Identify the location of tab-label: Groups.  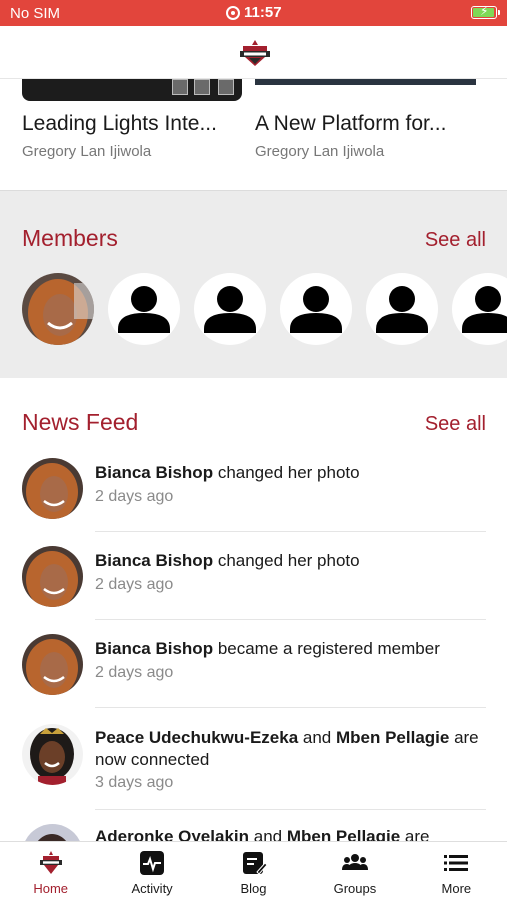
(355, 888).